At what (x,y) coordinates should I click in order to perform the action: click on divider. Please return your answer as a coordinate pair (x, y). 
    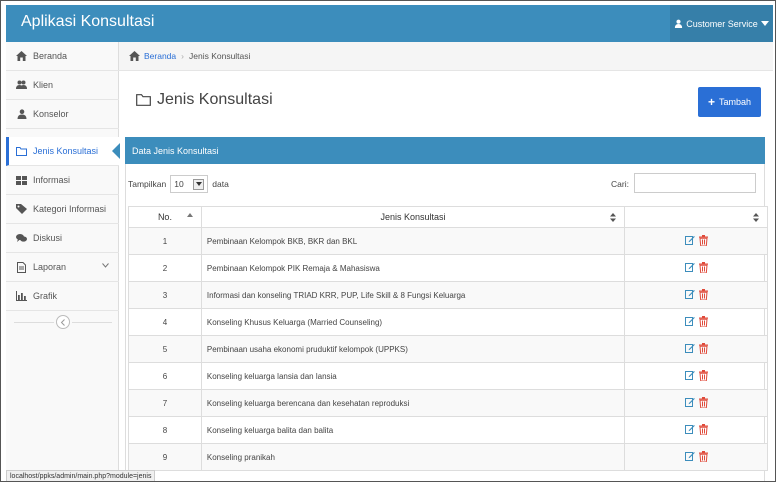
    Looking at the image, I should click on (34, 322).